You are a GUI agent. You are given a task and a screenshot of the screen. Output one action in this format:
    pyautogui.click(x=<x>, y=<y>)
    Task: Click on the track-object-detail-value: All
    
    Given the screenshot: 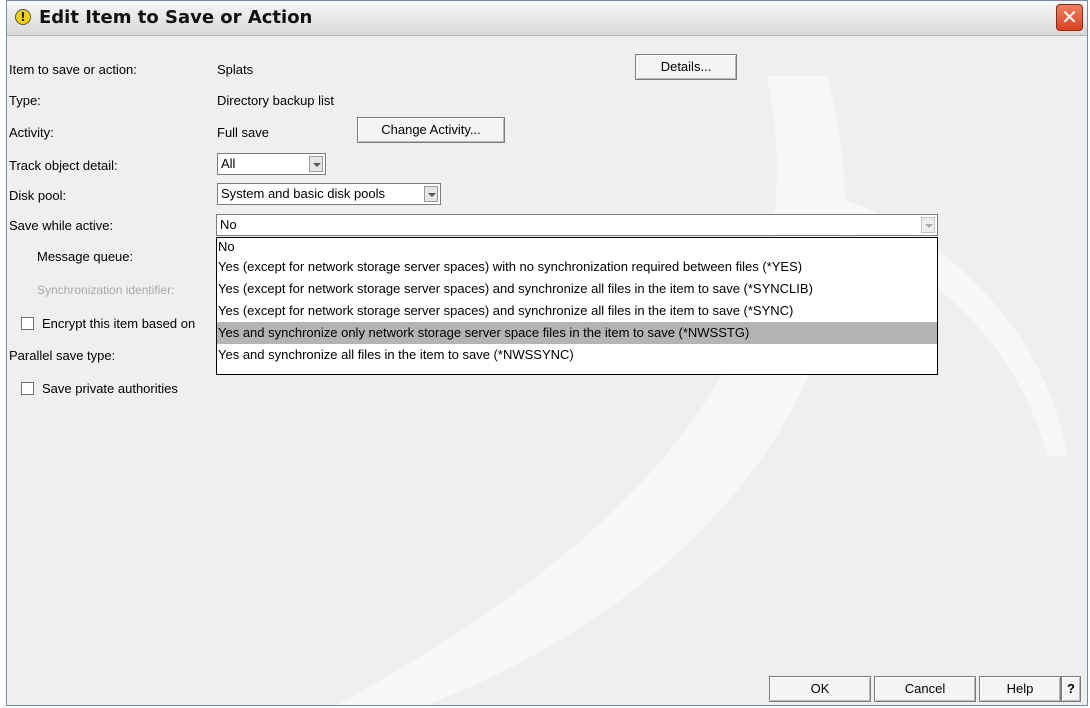 What is the action you would take?
    pyautogui.click(x=228, y=163)
    